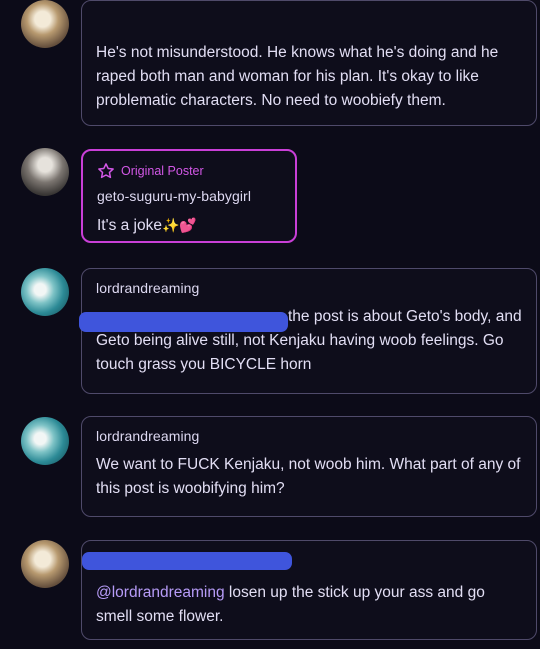 Image resolution: width=540 pixels, height=649 pixels. What do you see at coordinates (160, 592) in the screenshot?
I see `mention-link: @lordrandreaming` at bounding box center [160, 592].